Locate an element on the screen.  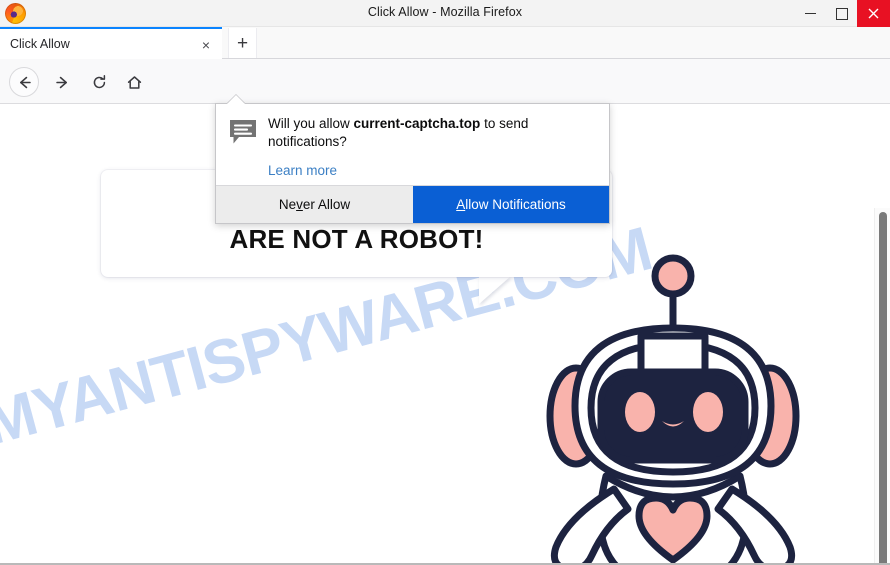
allow-notifications-button: Allow Notifications is located at coordinates (511, 204).